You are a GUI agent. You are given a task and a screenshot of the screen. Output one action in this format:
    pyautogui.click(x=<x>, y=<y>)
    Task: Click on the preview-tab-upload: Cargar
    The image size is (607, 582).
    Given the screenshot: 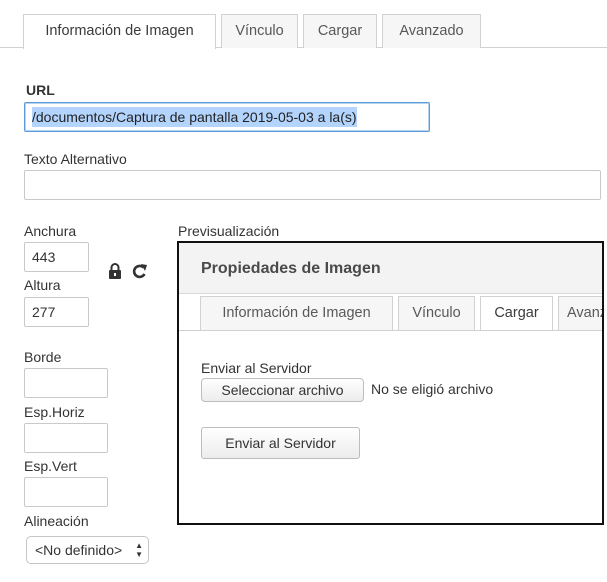 What is the action you would take?
    pyautogui.click(x=516, y=313)
    